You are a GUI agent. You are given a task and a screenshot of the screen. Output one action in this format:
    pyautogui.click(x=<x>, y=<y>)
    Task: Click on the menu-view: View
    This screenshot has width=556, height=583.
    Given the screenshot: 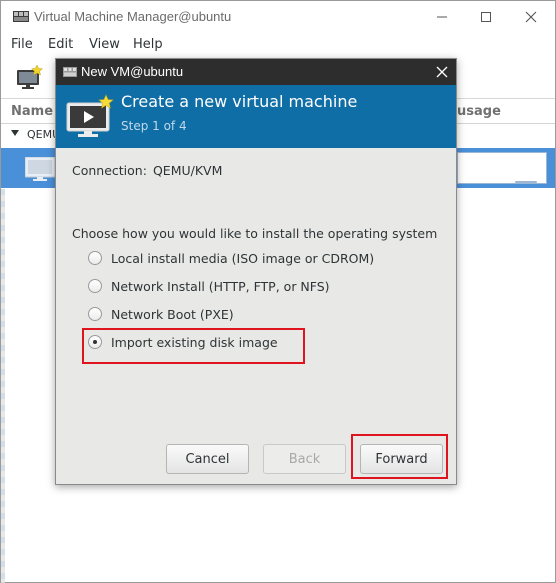 What is the action you would take?
    pyautogui.click(x=104, y=44)
    